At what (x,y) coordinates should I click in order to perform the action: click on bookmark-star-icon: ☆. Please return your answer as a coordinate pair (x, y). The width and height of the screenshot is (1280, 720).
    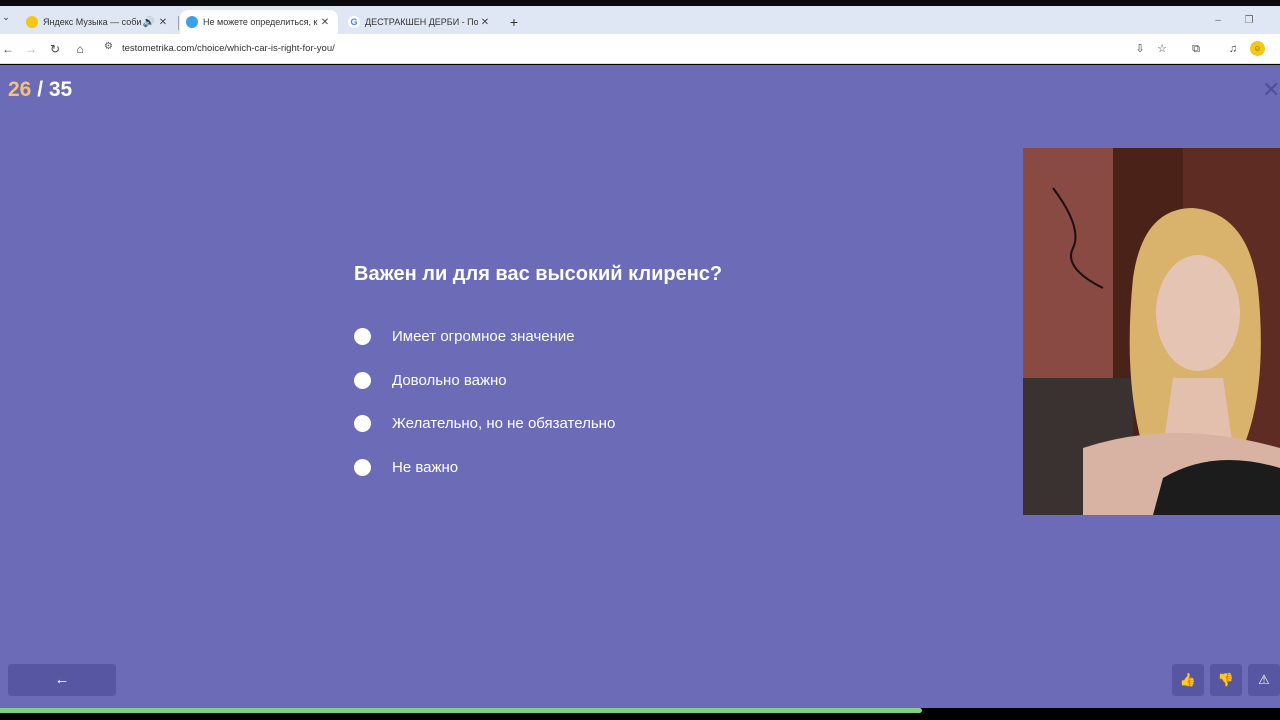
    Looking at the image, I should click on (1162, 49).